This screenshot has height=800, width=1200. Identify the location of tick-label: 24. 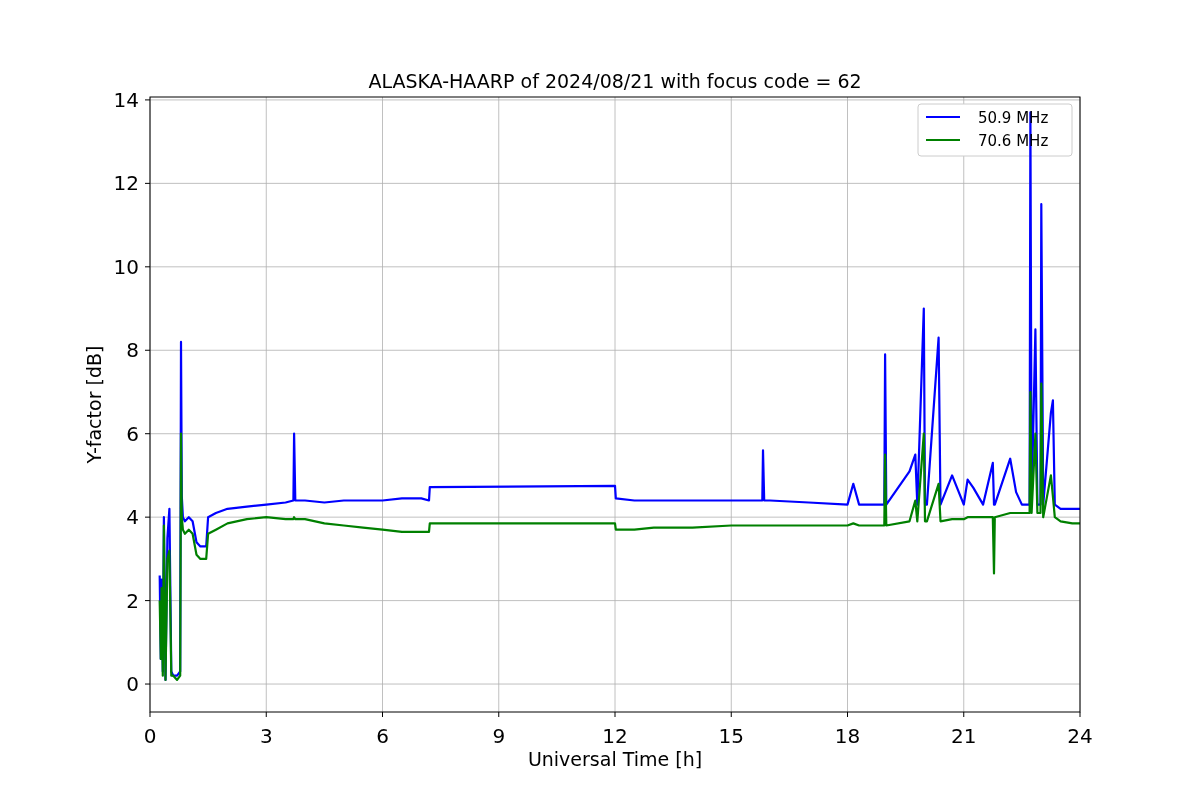
(1080, 736).